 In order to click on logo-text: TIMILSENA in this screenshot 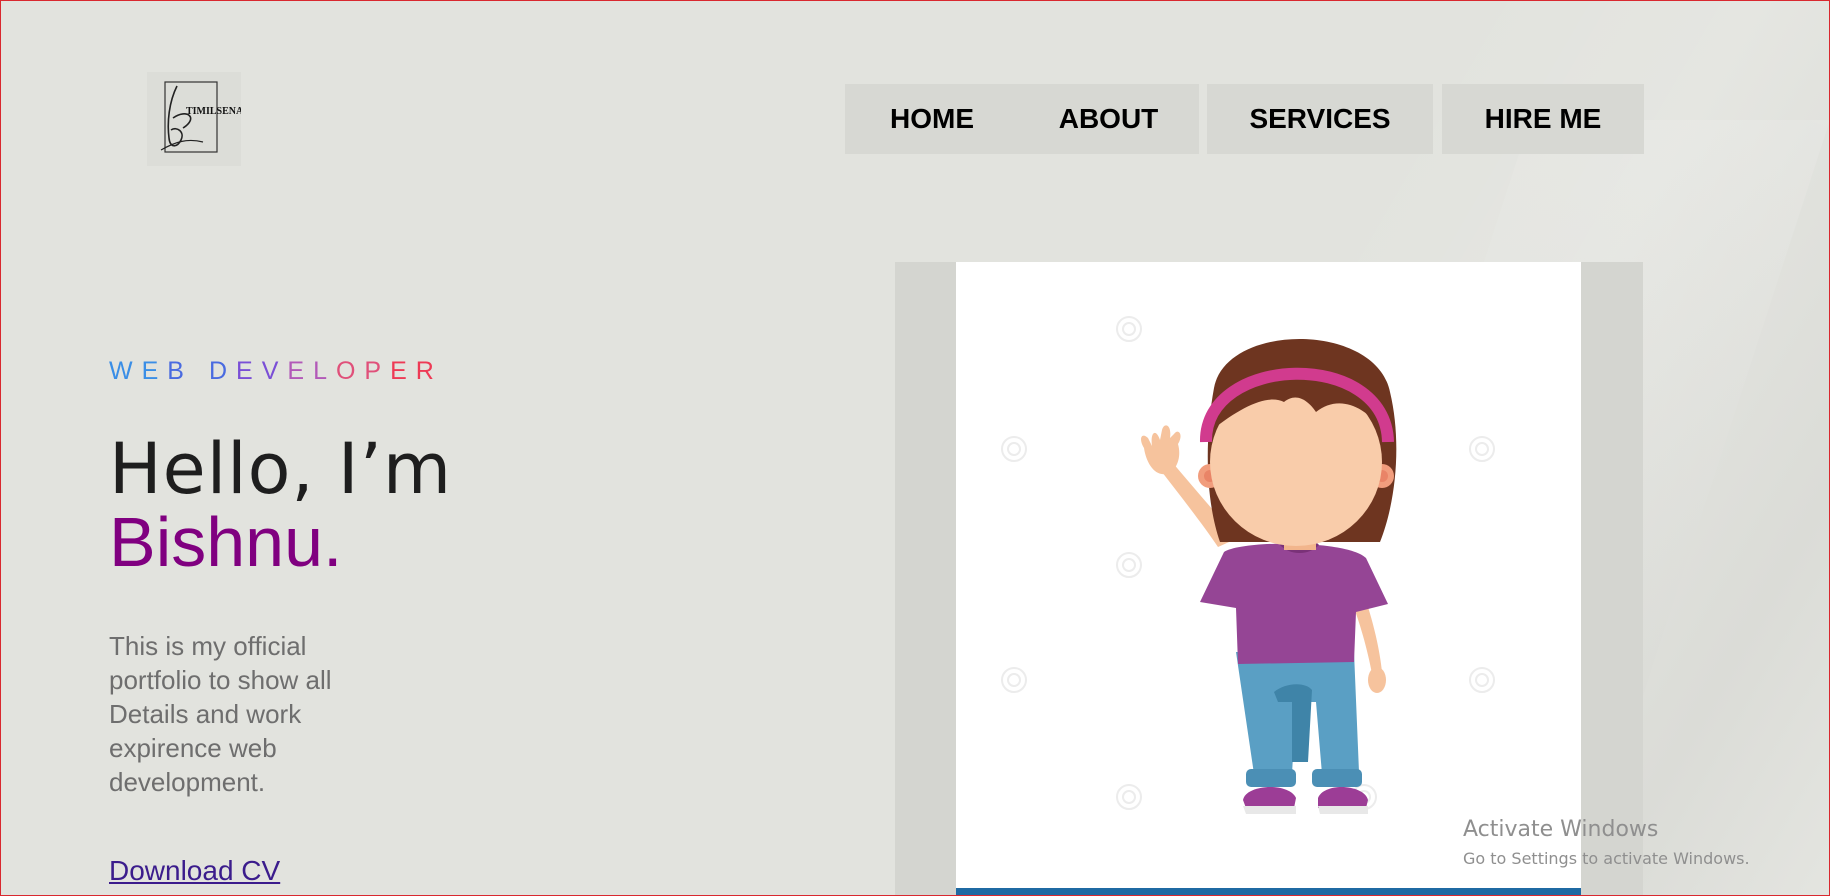, I will do `click(213, 111)`.